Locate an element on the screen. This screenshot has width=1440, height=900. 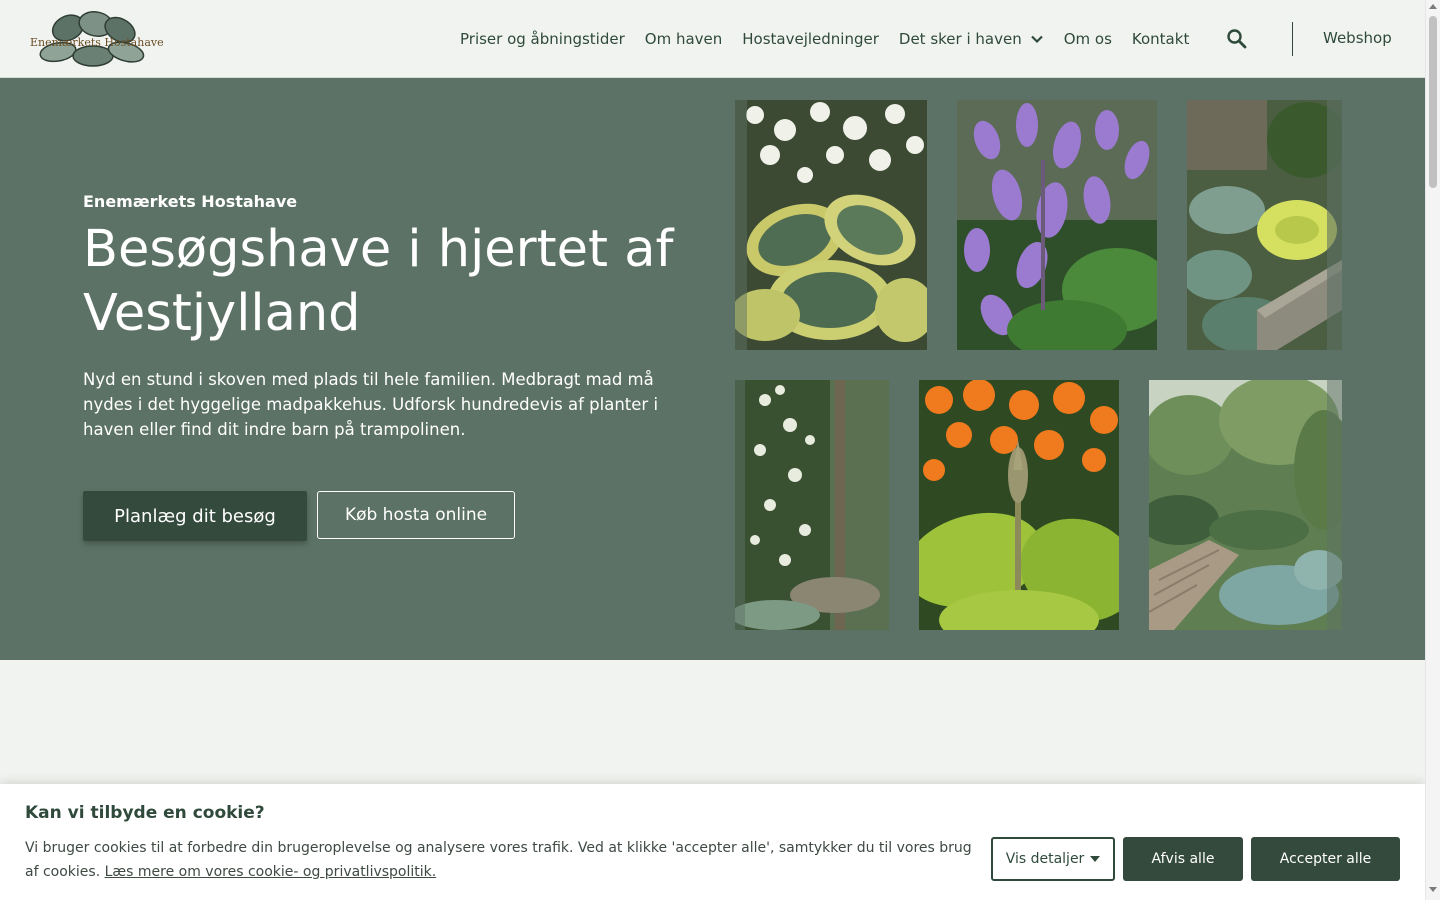
hero-eyebrow: Enemærkets Hostahave is located at coordinates (190, 201).